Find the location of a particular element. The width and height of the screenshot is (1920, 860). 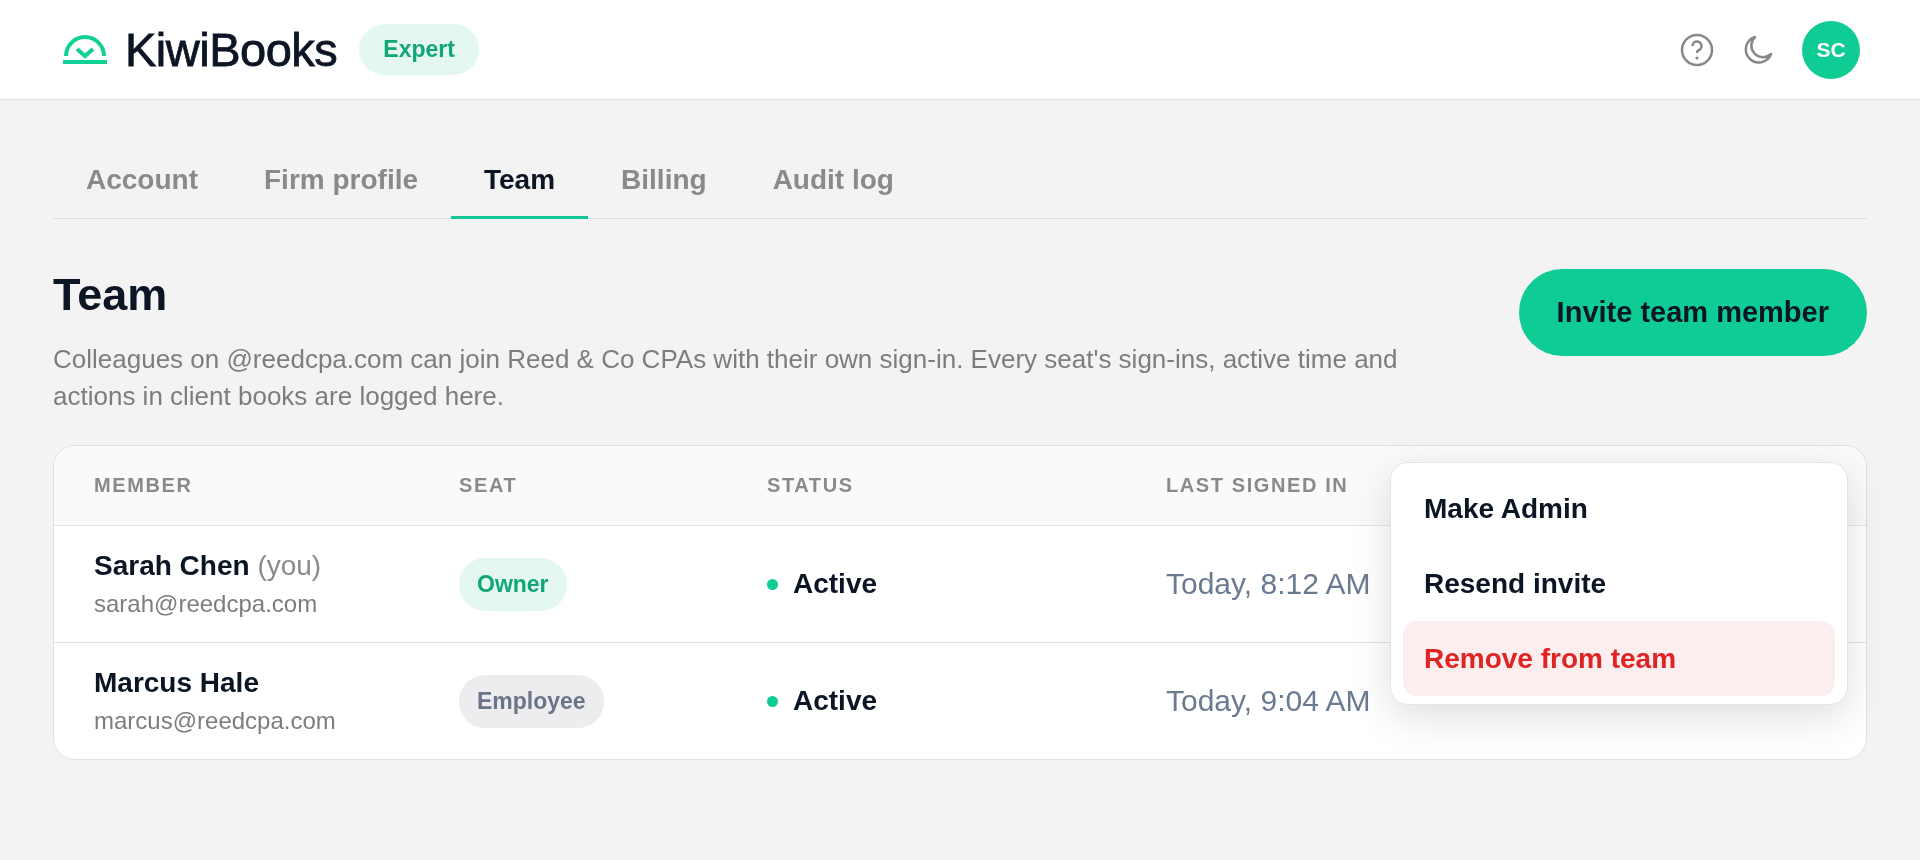

column-header: MEMBER is located at coordinates (143, 485).